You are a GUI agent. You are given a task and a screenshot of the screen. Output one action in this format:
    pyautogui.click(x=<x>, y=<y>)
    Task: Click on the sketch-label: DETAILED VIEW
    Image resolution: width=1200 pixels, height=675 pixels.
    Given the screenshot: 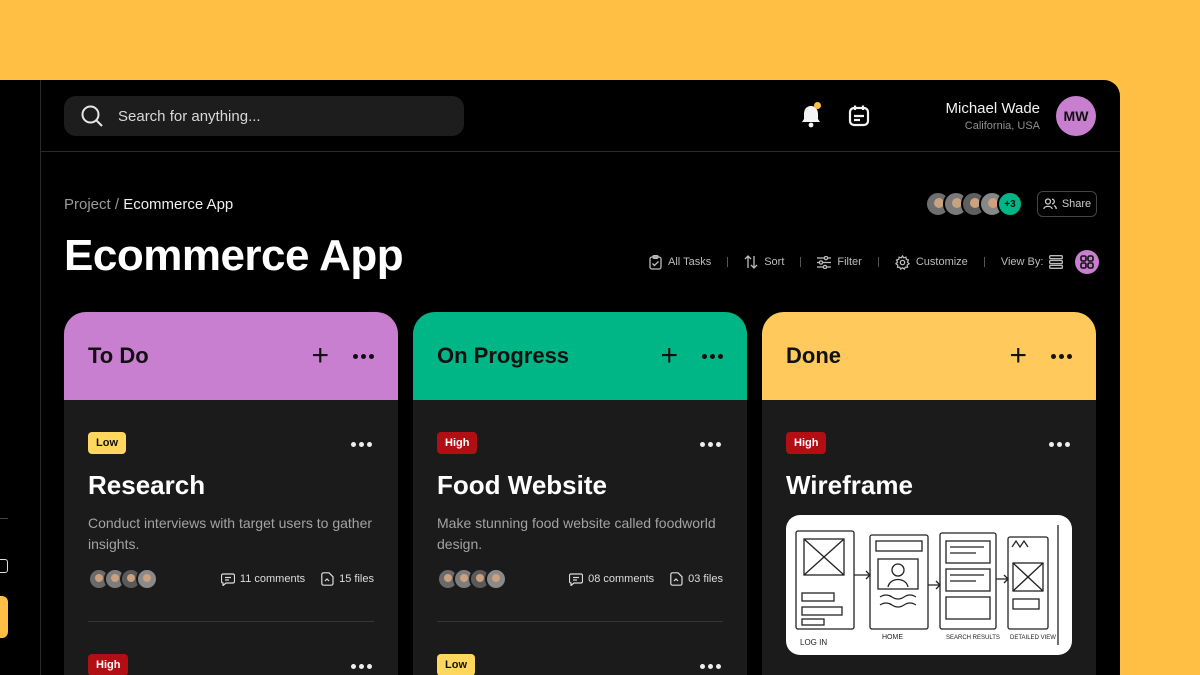 What is the action you would take?
    pyautogui.click(x=1033, y=638)
    